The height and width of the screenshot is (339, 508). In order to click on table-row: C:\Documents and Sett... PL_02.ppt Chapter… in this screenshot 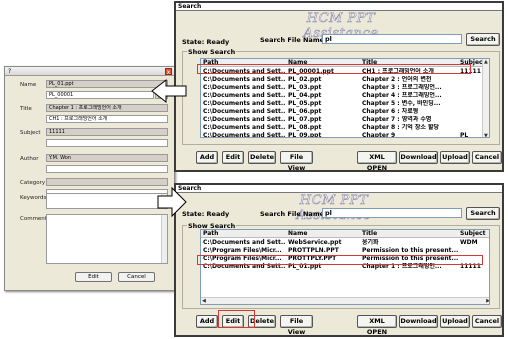, I will do `click(342, 80)`.